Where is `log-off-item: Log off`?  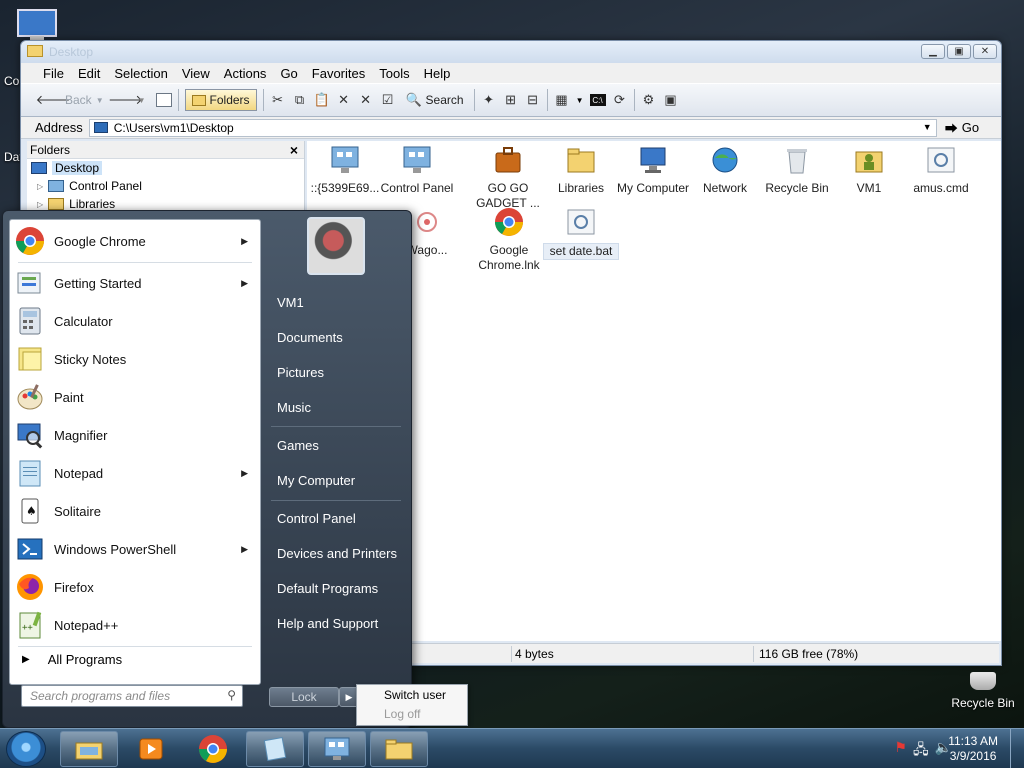 log-off-item: Log off is located at coordinates (412, 713).